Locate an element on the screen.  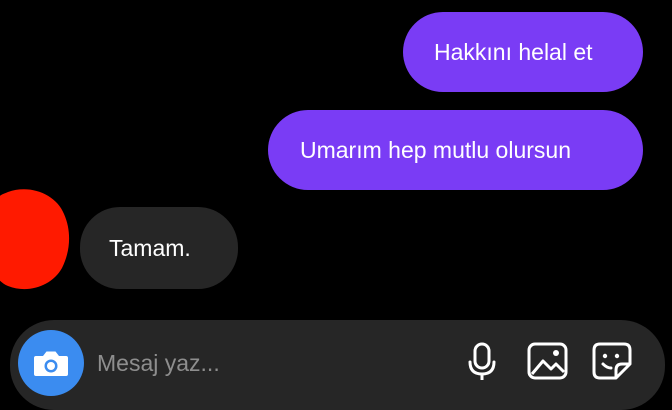
sent-message-bubble: Hakkını helal et is located at coordinates (523, 52).